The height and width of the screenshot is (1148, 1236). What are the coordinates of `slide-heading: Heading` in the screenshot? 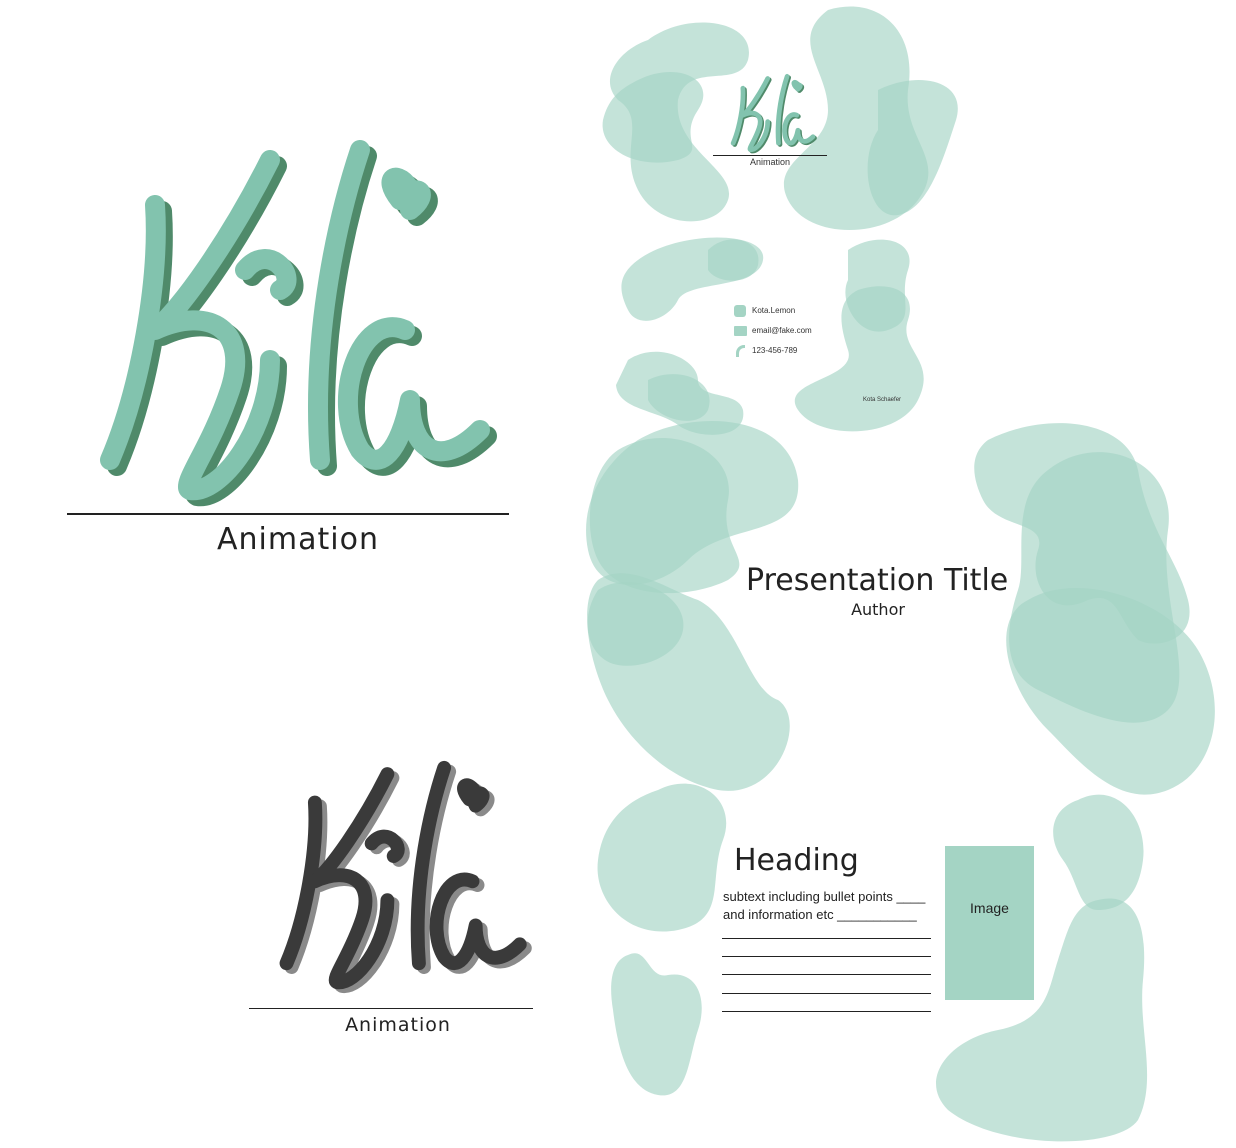 It's located at (796, 860).